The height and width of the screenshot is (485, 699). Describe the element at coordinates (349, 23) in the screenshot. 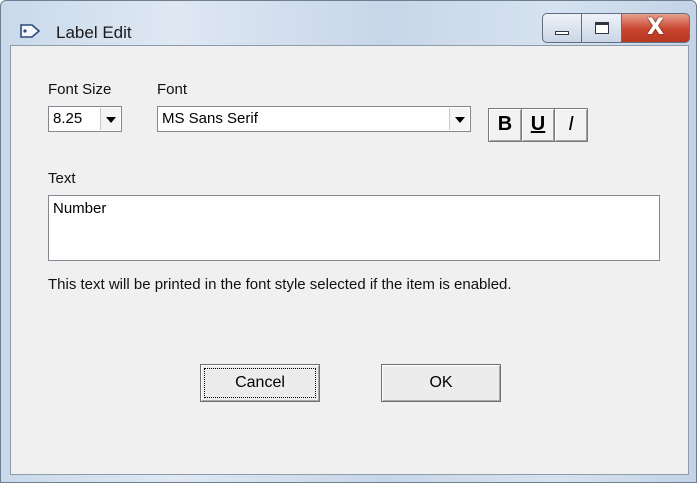

I see `title-bar: Label Edit X` at that location.